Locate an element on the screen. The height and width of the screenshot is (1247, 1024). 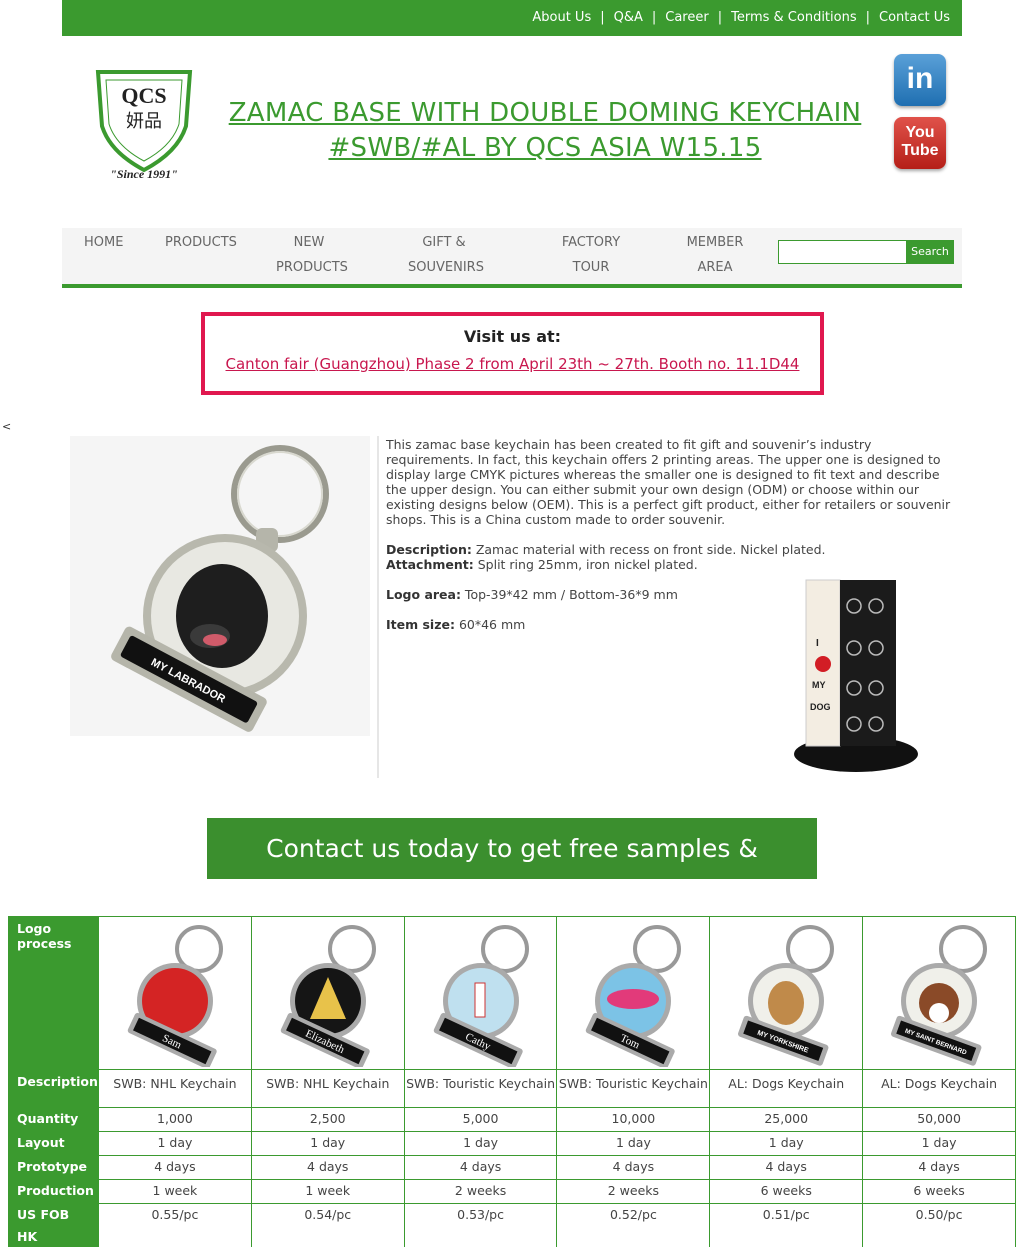
keychain-cell: MY SAINT BERNARD is located at coordinates (939, 993).